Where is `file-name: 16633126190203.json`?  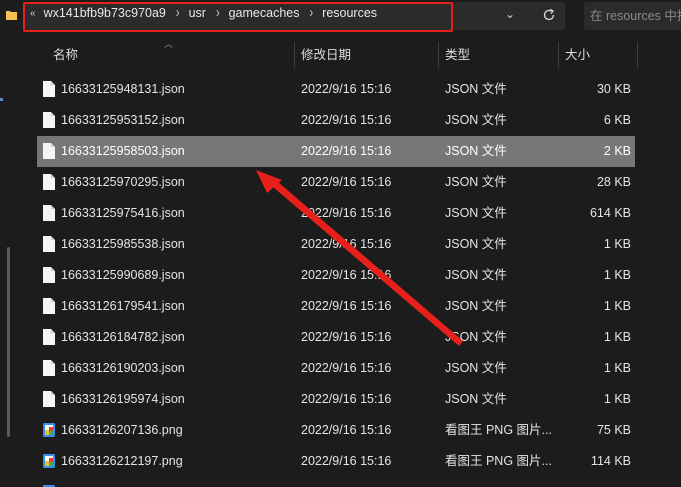
file-name: 16633126190203.json is located at coordinates (123, 368).